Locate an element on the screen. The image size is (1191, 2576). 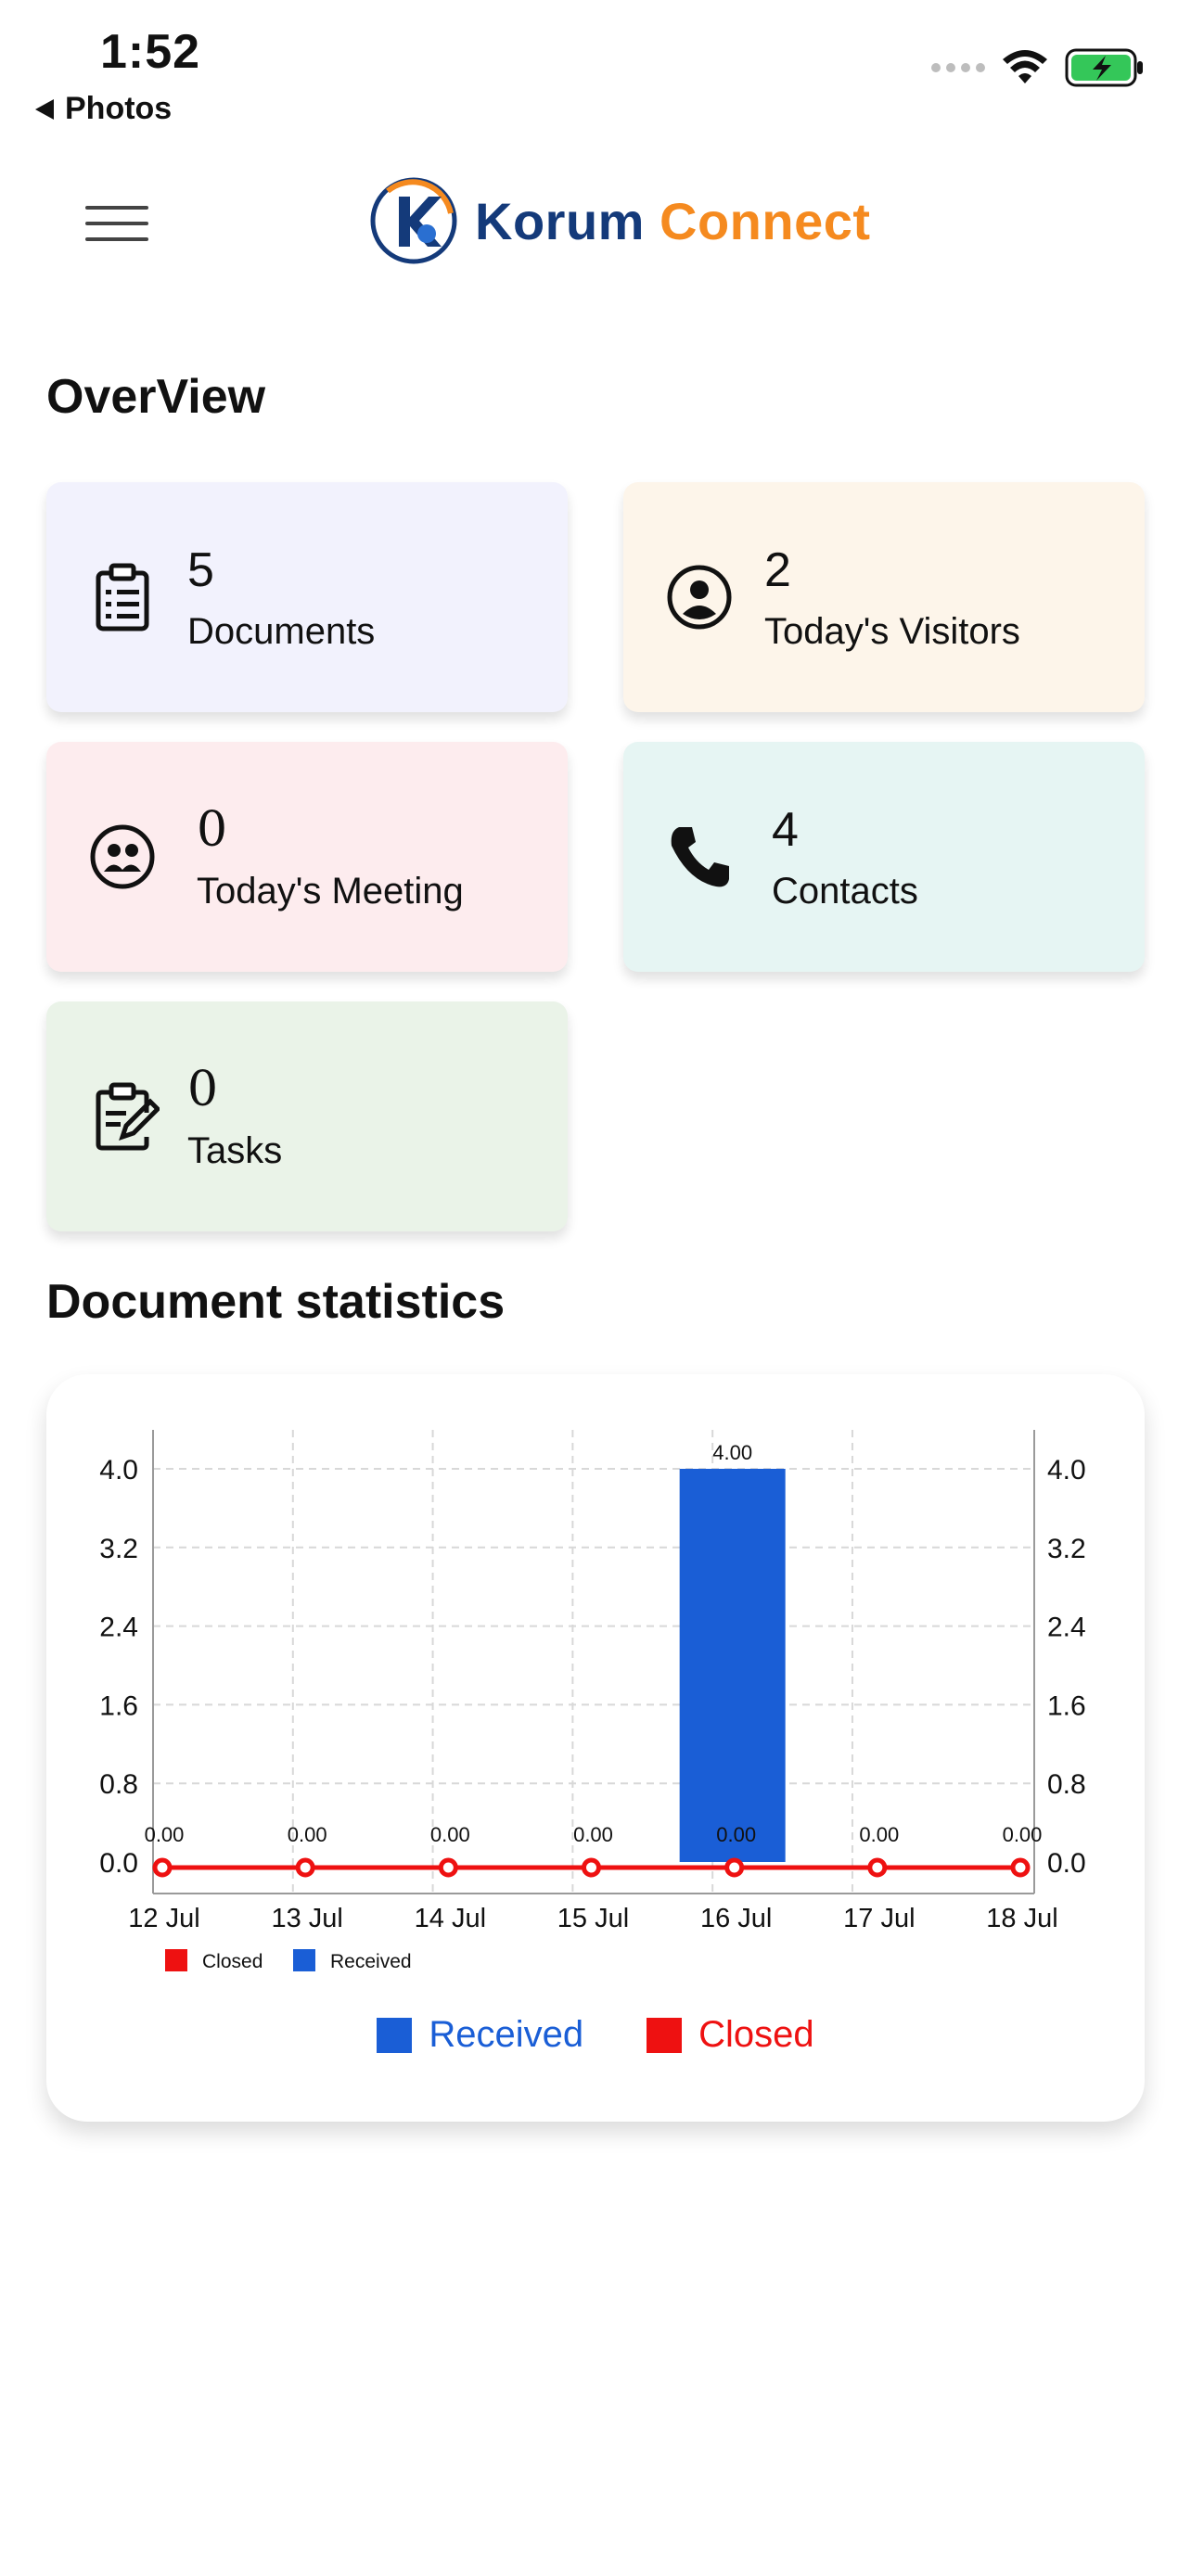
y-tick-label-left: 0.8 is located at coordinates (118, 1785).